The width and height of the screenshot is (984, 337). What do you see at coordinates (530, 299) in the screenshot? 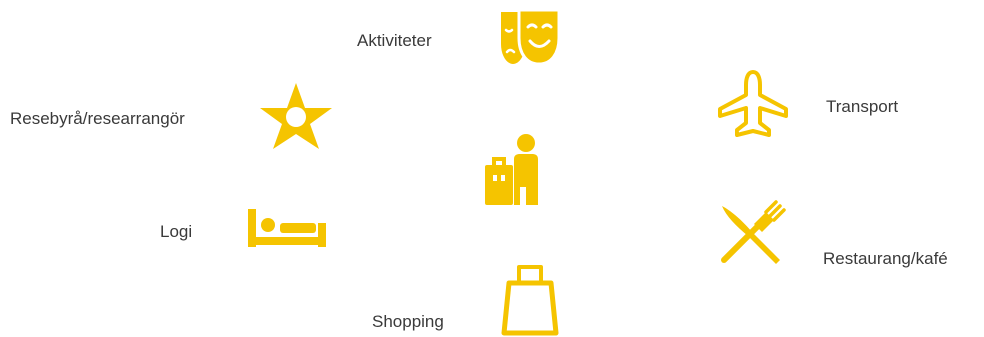
I see `shopping-bag-icon` at bounding box center [530, 299].